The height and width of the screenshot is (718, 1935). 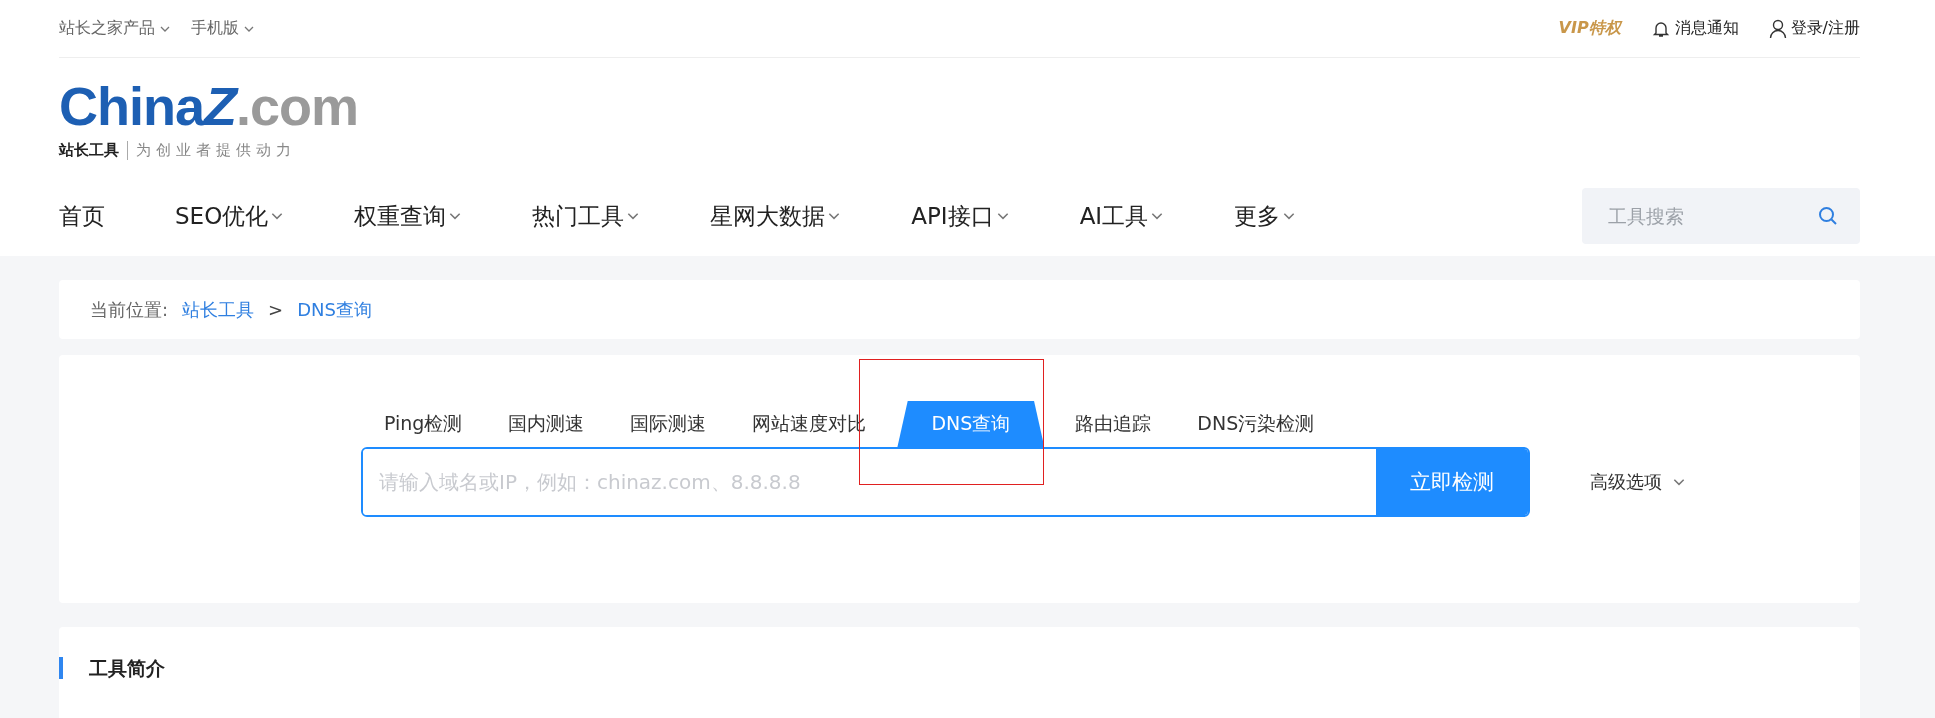 I want to click on nav-item: AI工具, so click(x=1122, y=216).